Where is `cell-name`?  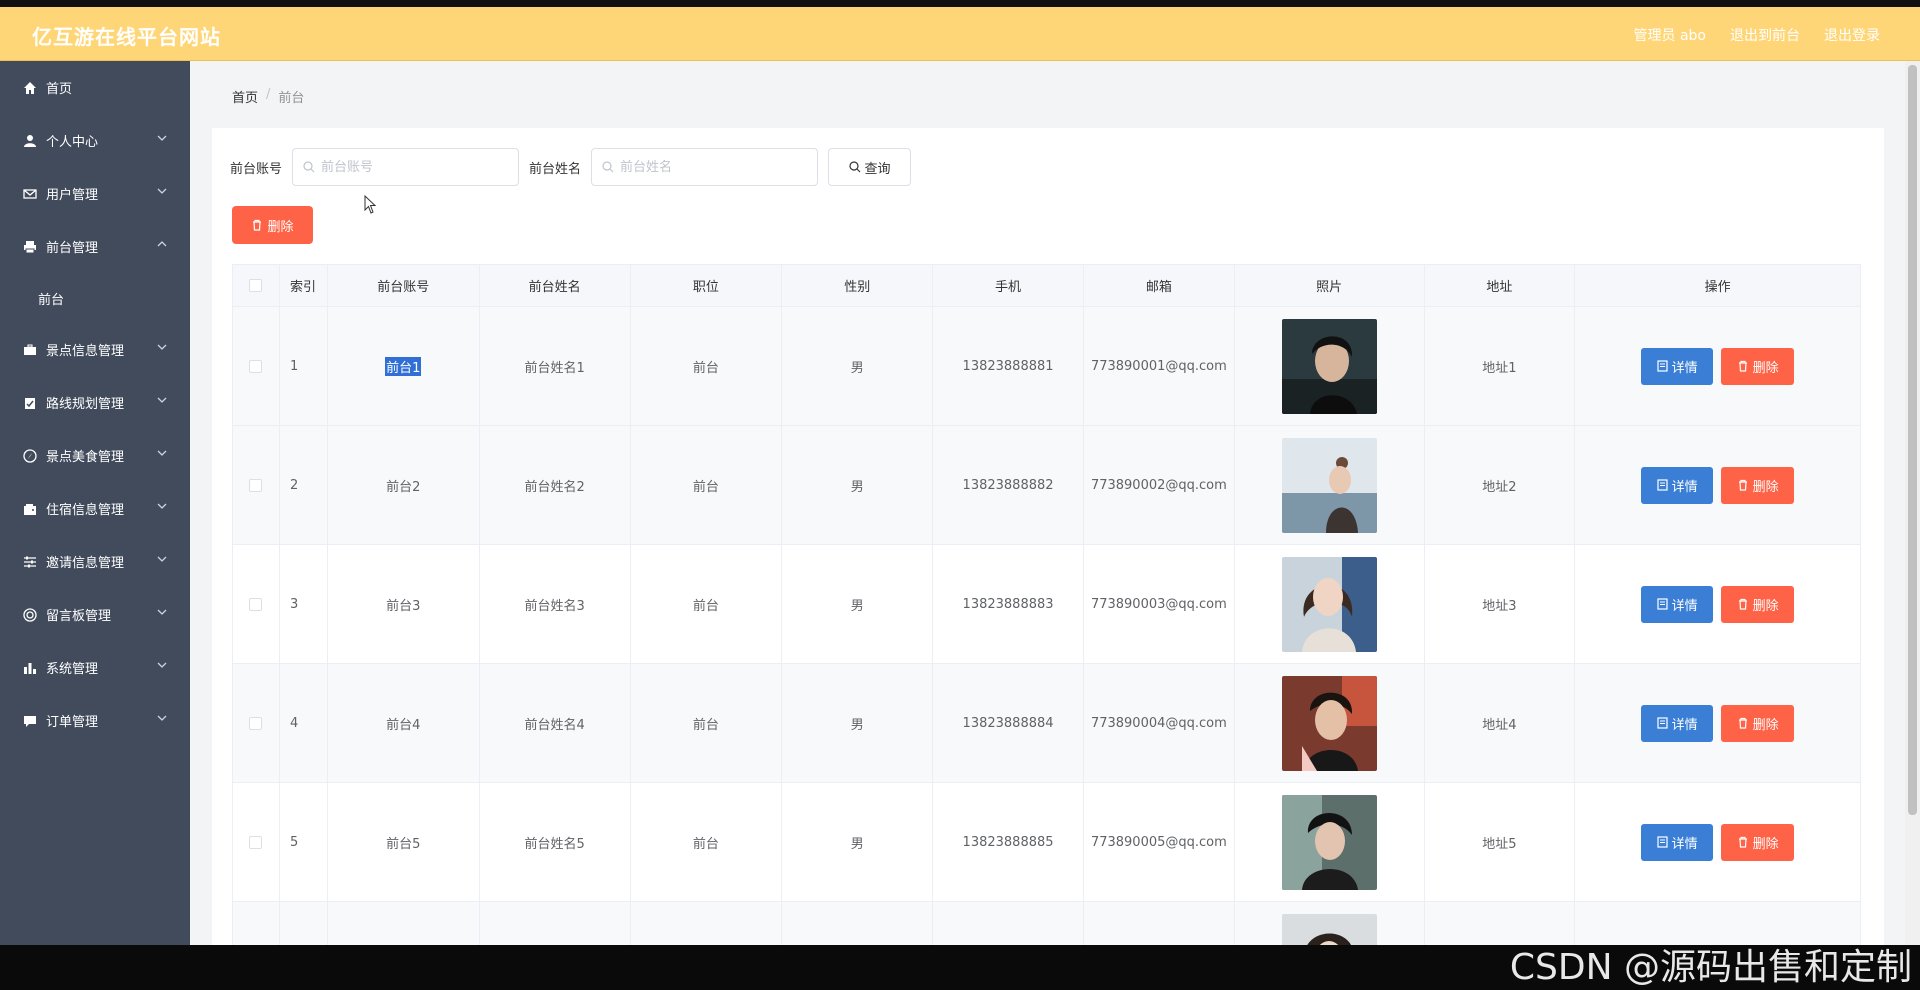
cell-name is located at coordinates (555, 923).